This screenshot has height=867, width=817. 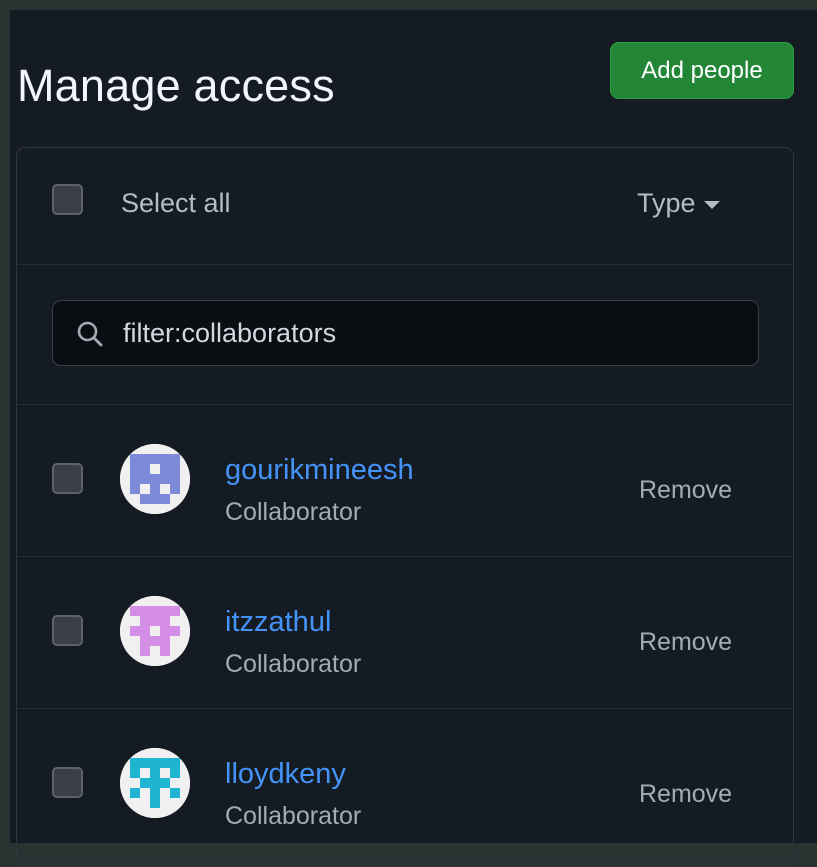 What do you see at coordinates (319, 470) in the screenshot?
I see `member-username: gourikmineesh` at bounding box center [319, 470].